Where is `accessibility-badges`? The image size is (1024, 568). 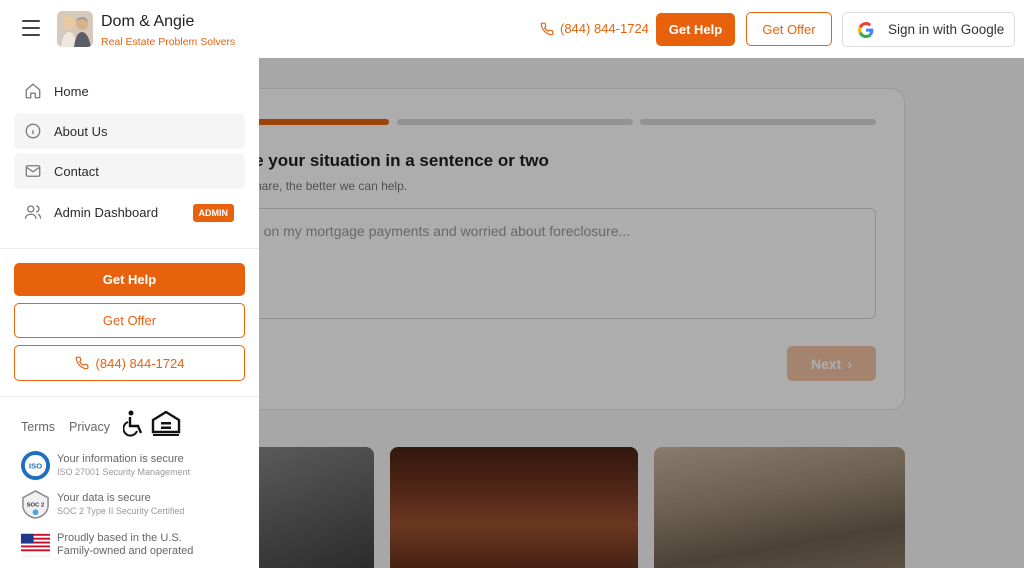
accessibility-badges is located at coordinates (152, 424).